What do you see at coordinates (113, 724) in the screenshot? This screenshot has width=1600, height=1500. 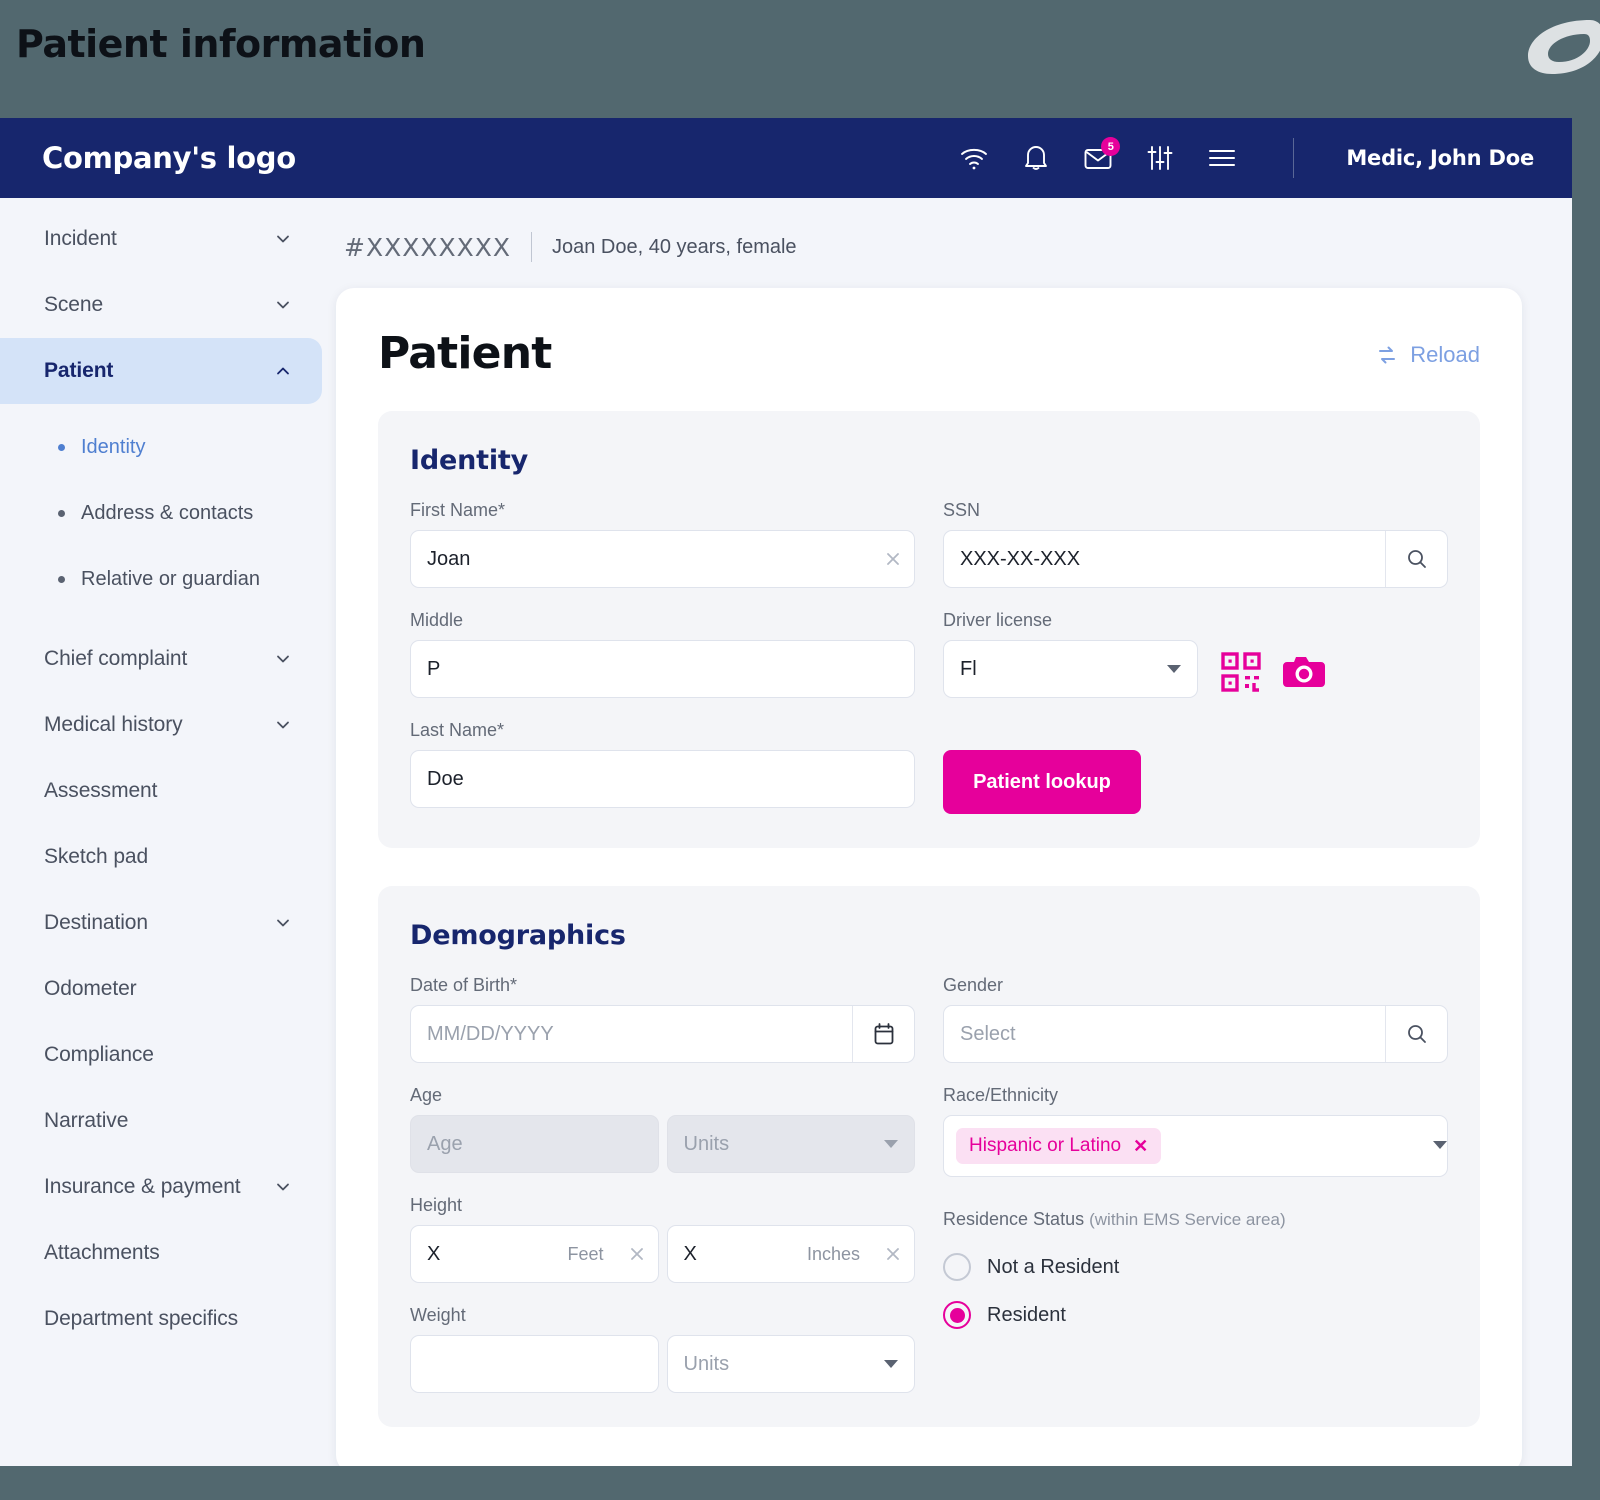 I see `sidebar-item-label: Medical history` at bounding box center [113, 724].